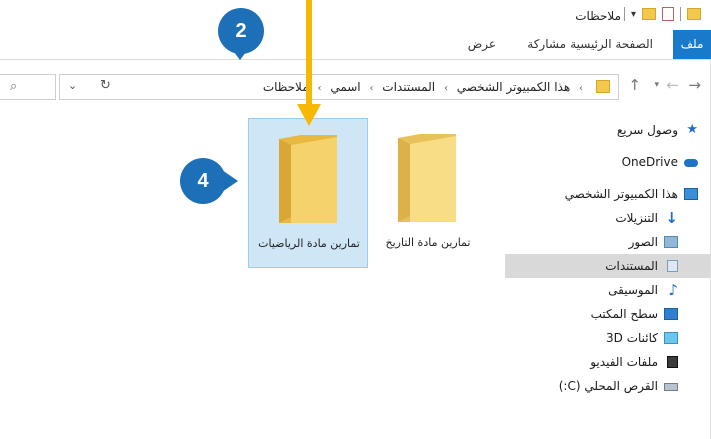 The width and height of the screenshot is (711, 439). What do you see at coordinates (607, 242) in the screenshot?
I see `sidebar-item-pictures: الصور` at bounding box center [607, 242].